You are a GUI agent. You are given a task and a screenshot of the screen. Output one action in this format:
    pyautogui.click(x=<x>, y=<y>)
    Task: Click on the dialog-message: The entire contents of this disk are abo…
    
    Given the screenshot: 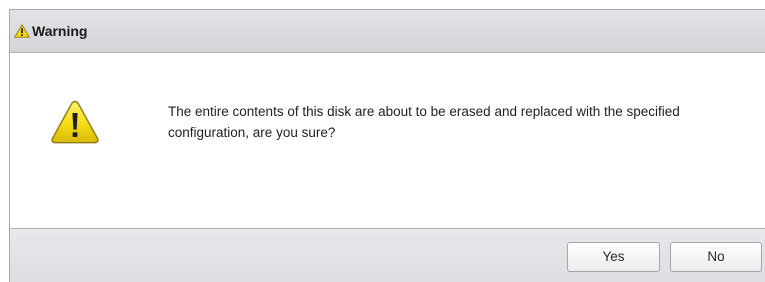 What is the action you would take?
    pyautogui.click(x=424, y=122)
    